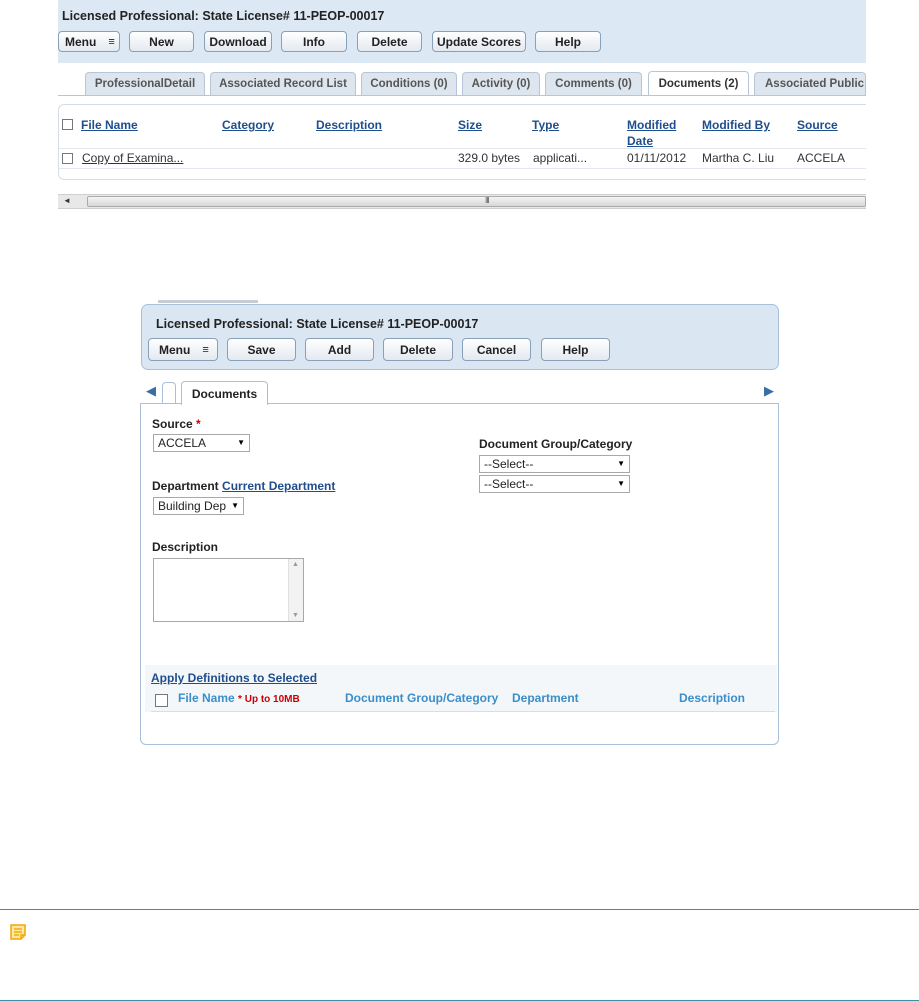  Describe the element at coordinates (283, 83) in the screenshot. I see `tab-associated-record-list: Associated Record List` at that location.